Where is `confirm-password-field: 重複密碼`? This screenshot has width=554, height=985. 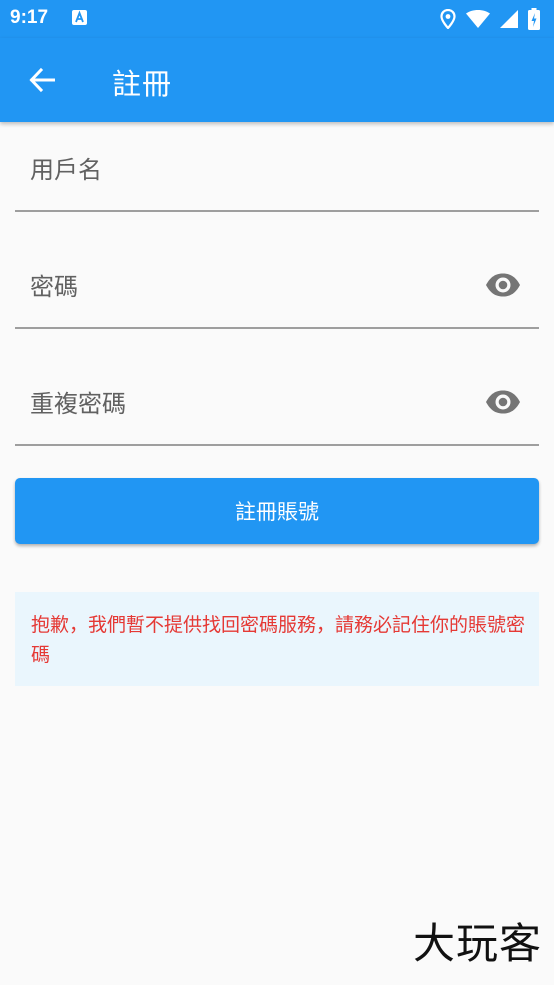 confirm-password-field: 重複密碼 is located at coordinates (277, 410).